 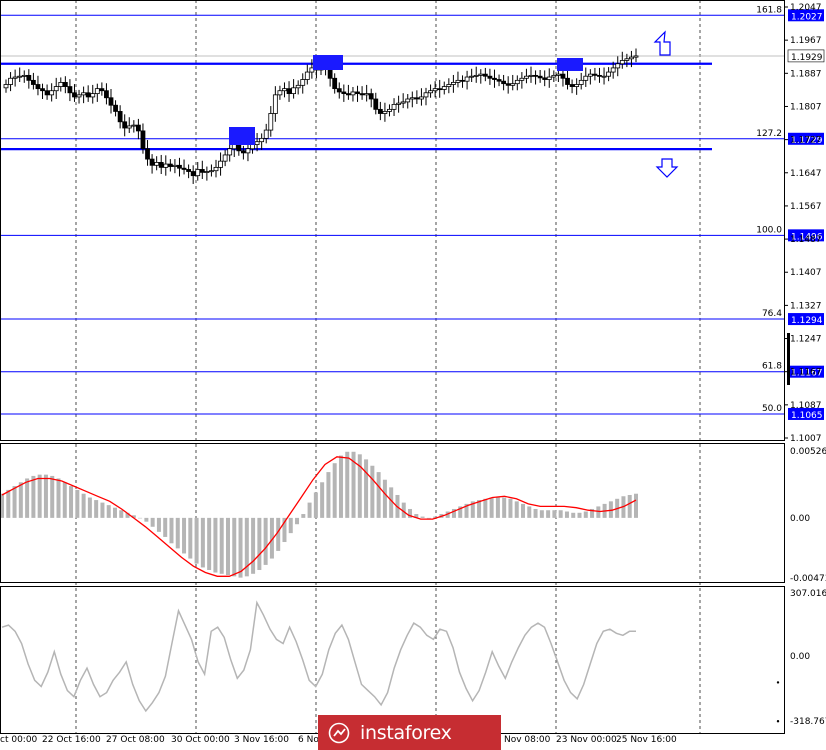 I want to click on y-tick-label: 1.1247, so click(x=806, y=340).